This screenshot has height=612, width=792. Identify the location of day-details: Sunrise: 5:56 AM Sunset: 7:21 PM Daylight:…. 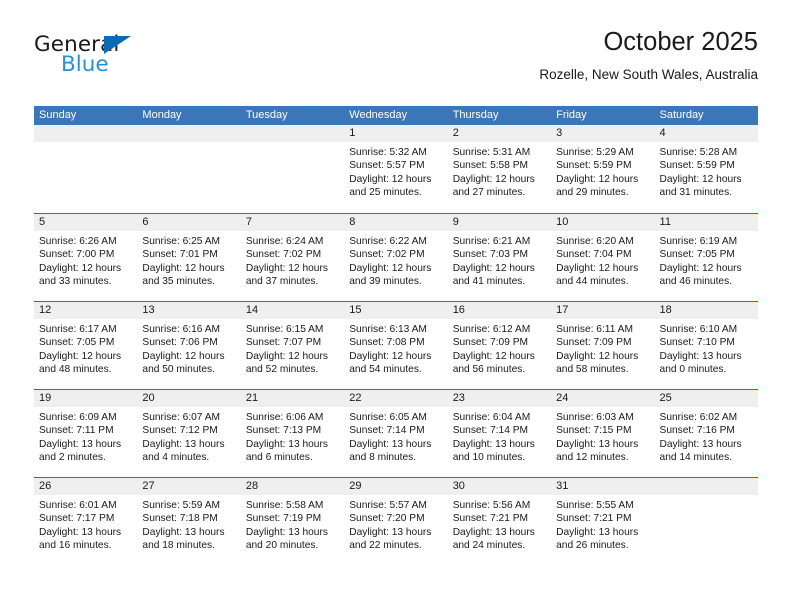
(499, 524).